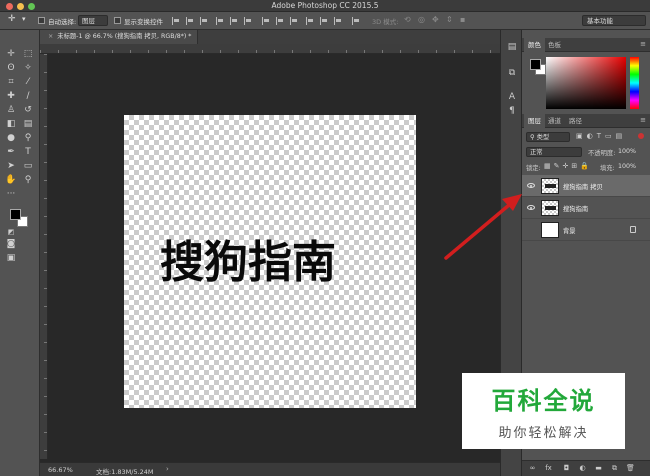 The height and width of the screenshot is (476, 650). What do you see at coordinates (535, 64) in the screenshot?
I see `color-panel-fg-swatch` at bounding box center [535, 64].